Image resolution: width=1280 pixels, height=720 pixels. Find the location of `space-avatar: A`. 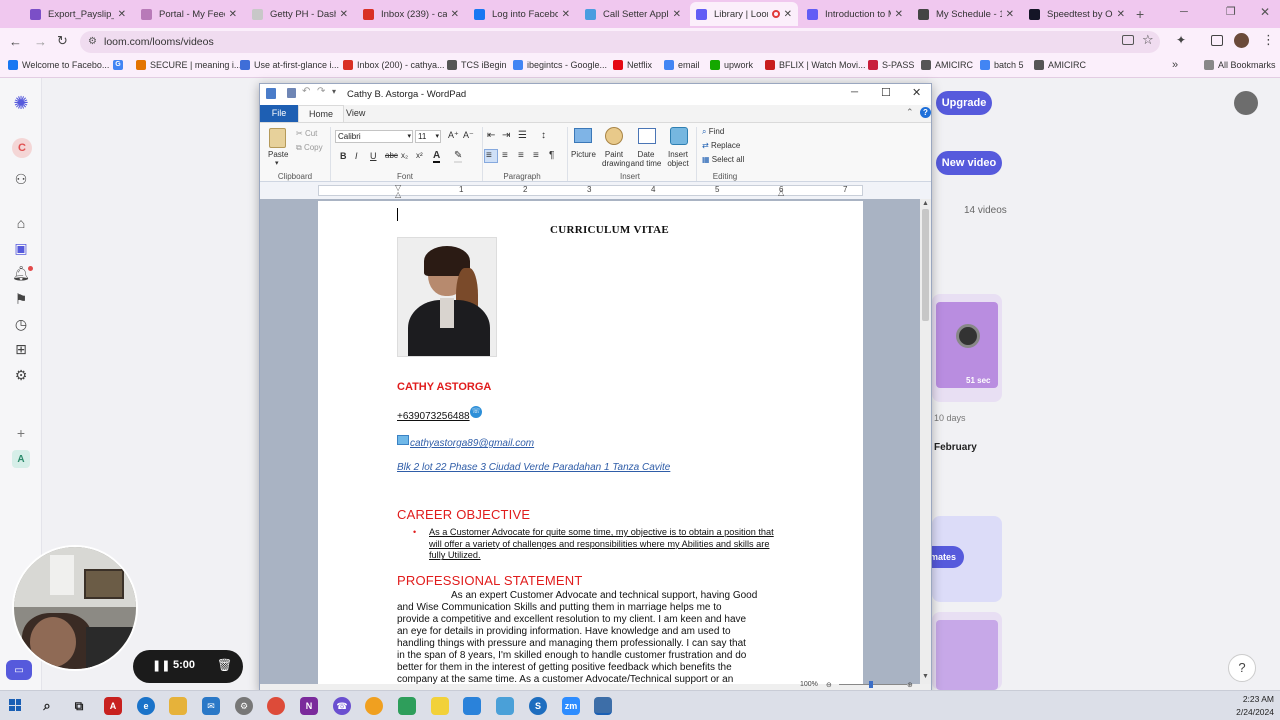

space-avatar: A is located at coordinates (21, 459).